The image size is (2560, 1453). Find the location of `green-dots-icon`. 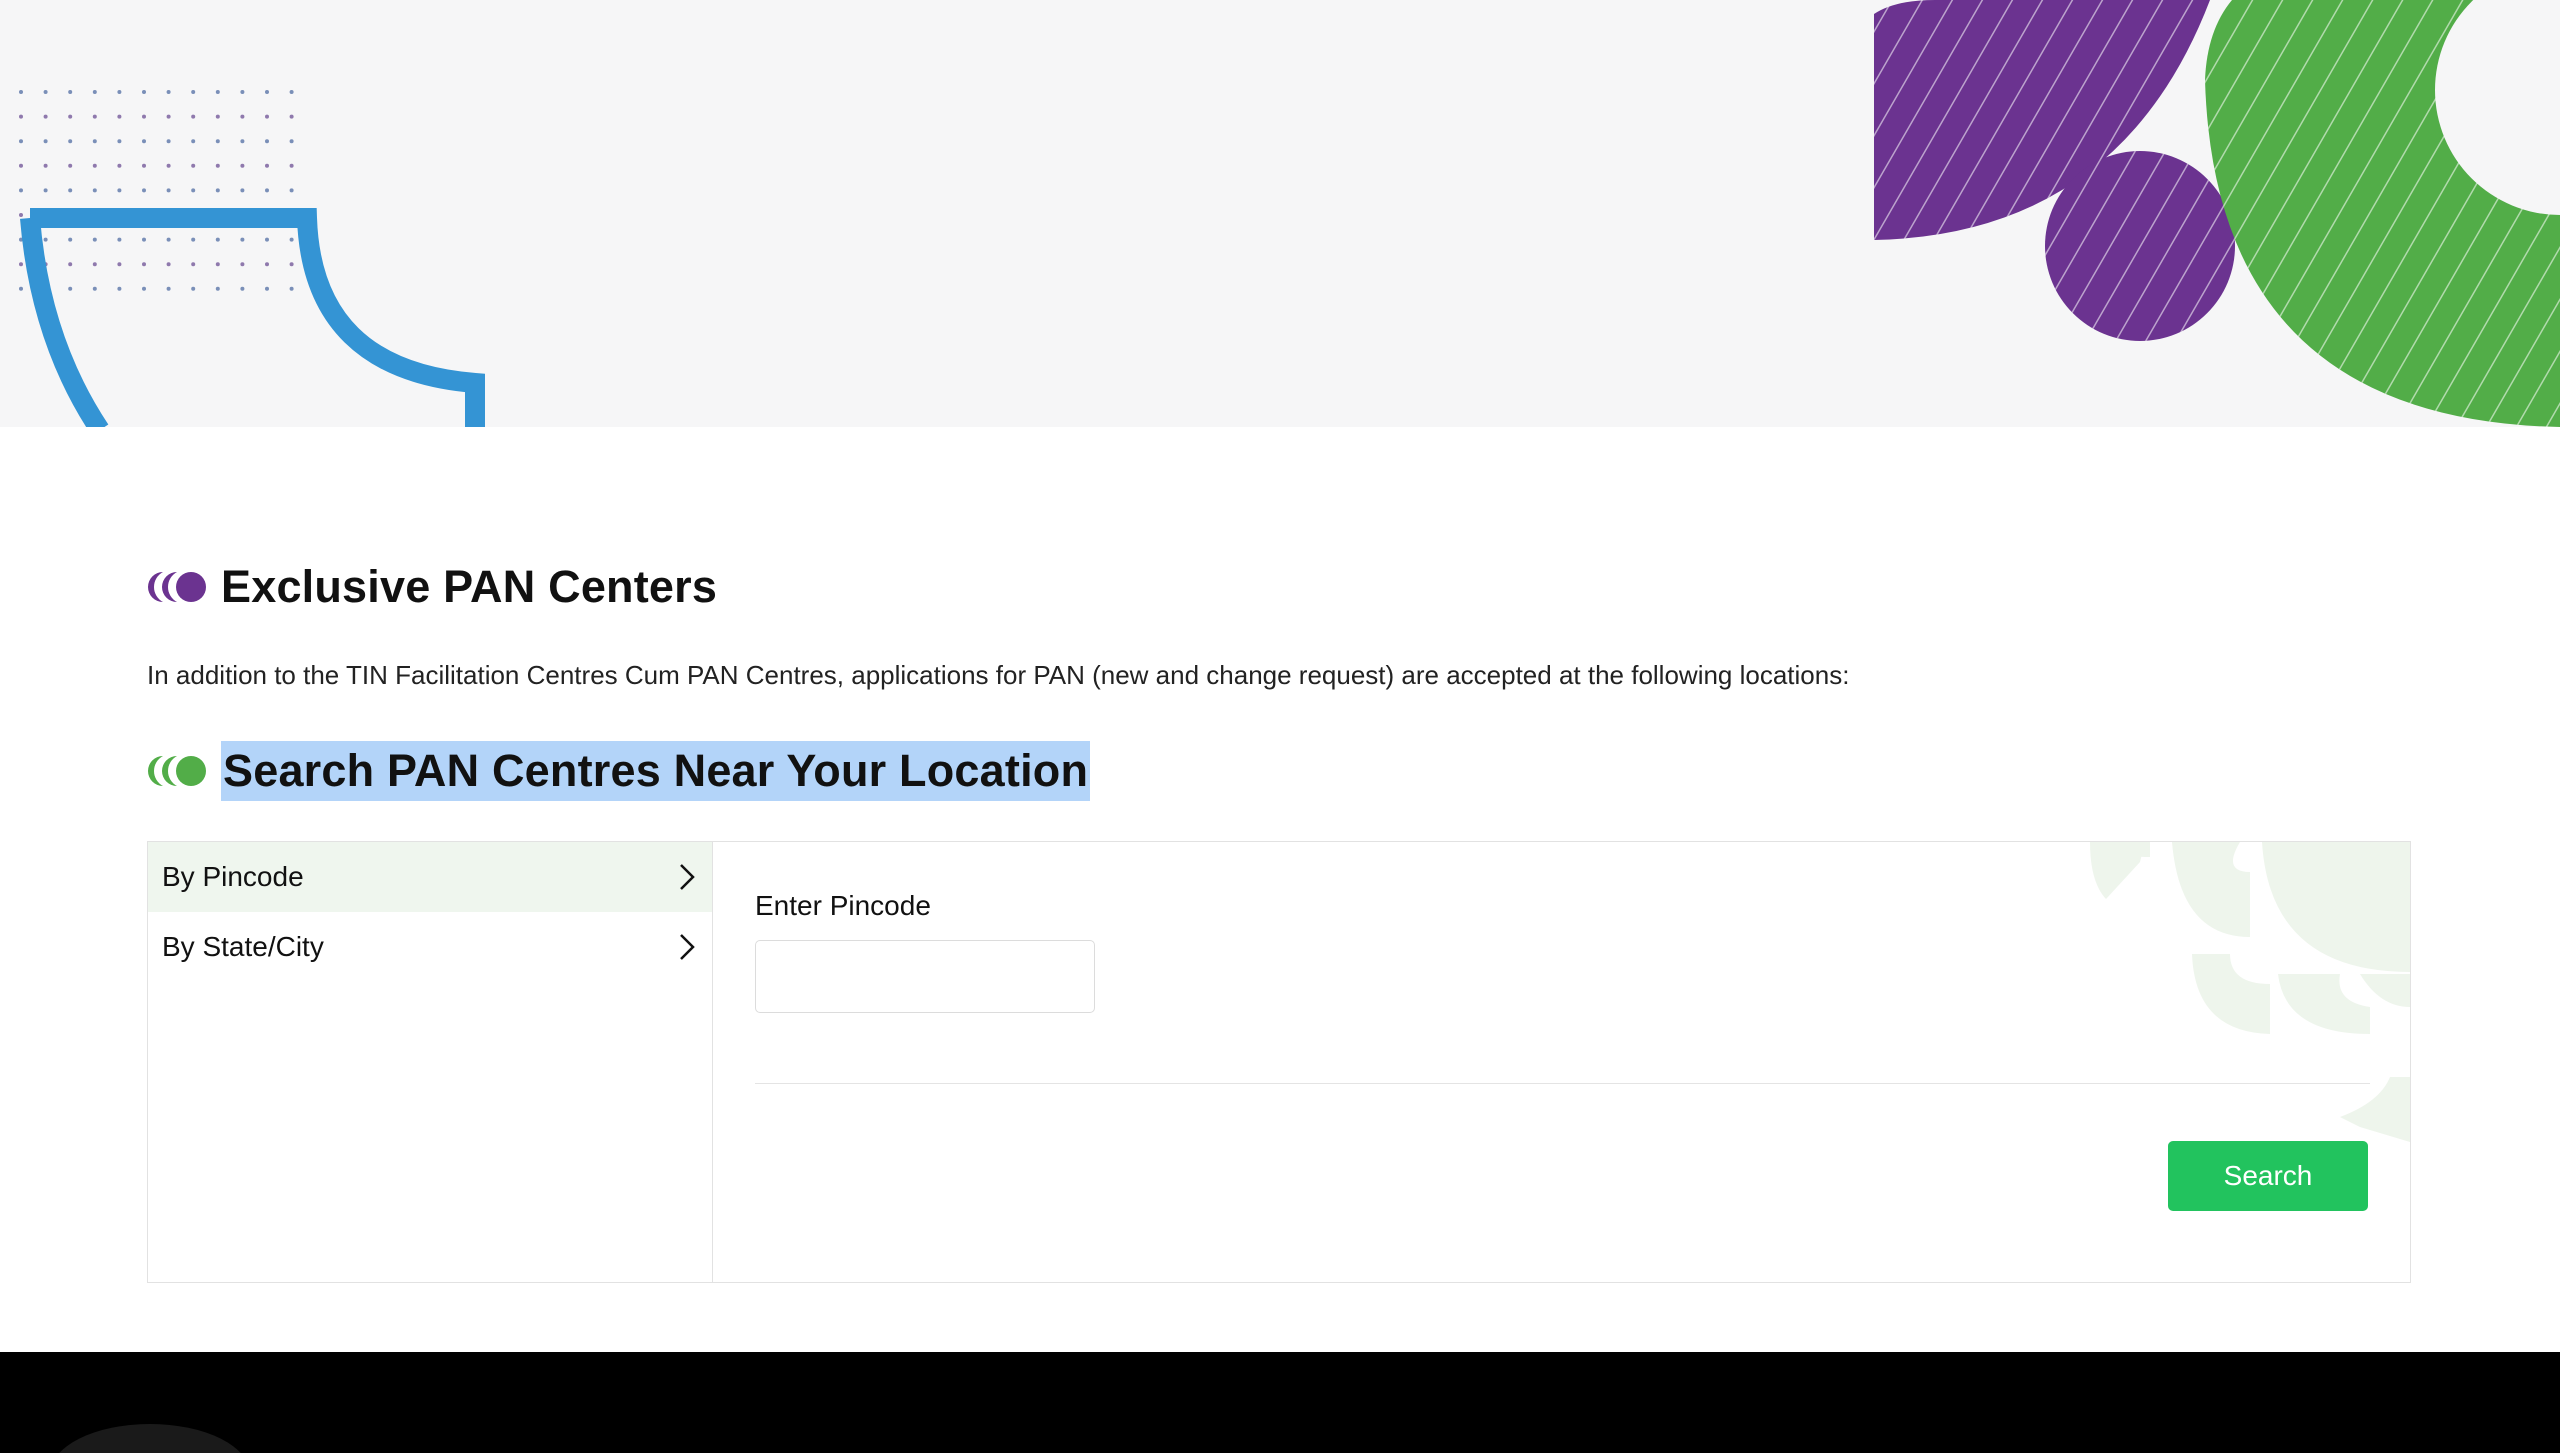

green-dots-icon is located at coordinates (177, 771).